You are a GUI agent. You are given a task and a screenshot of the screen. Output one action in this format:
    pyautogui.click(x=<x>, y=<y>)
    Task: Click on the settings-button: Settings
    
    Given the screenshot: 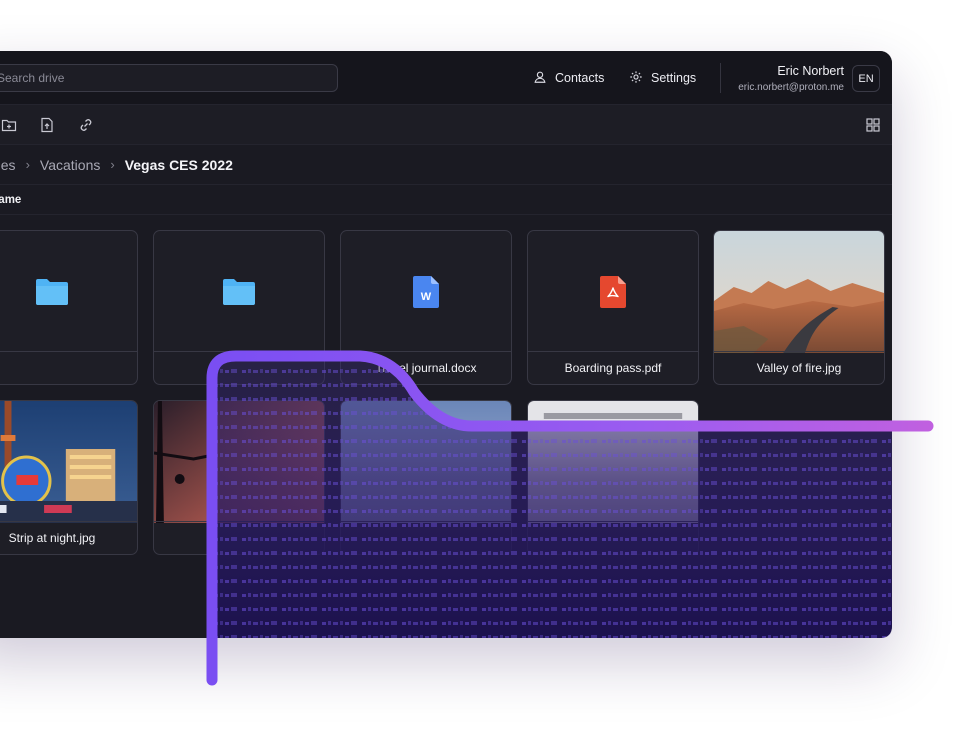 What is the action you would take?
    pyautogui.click(x=662, y=78)
    